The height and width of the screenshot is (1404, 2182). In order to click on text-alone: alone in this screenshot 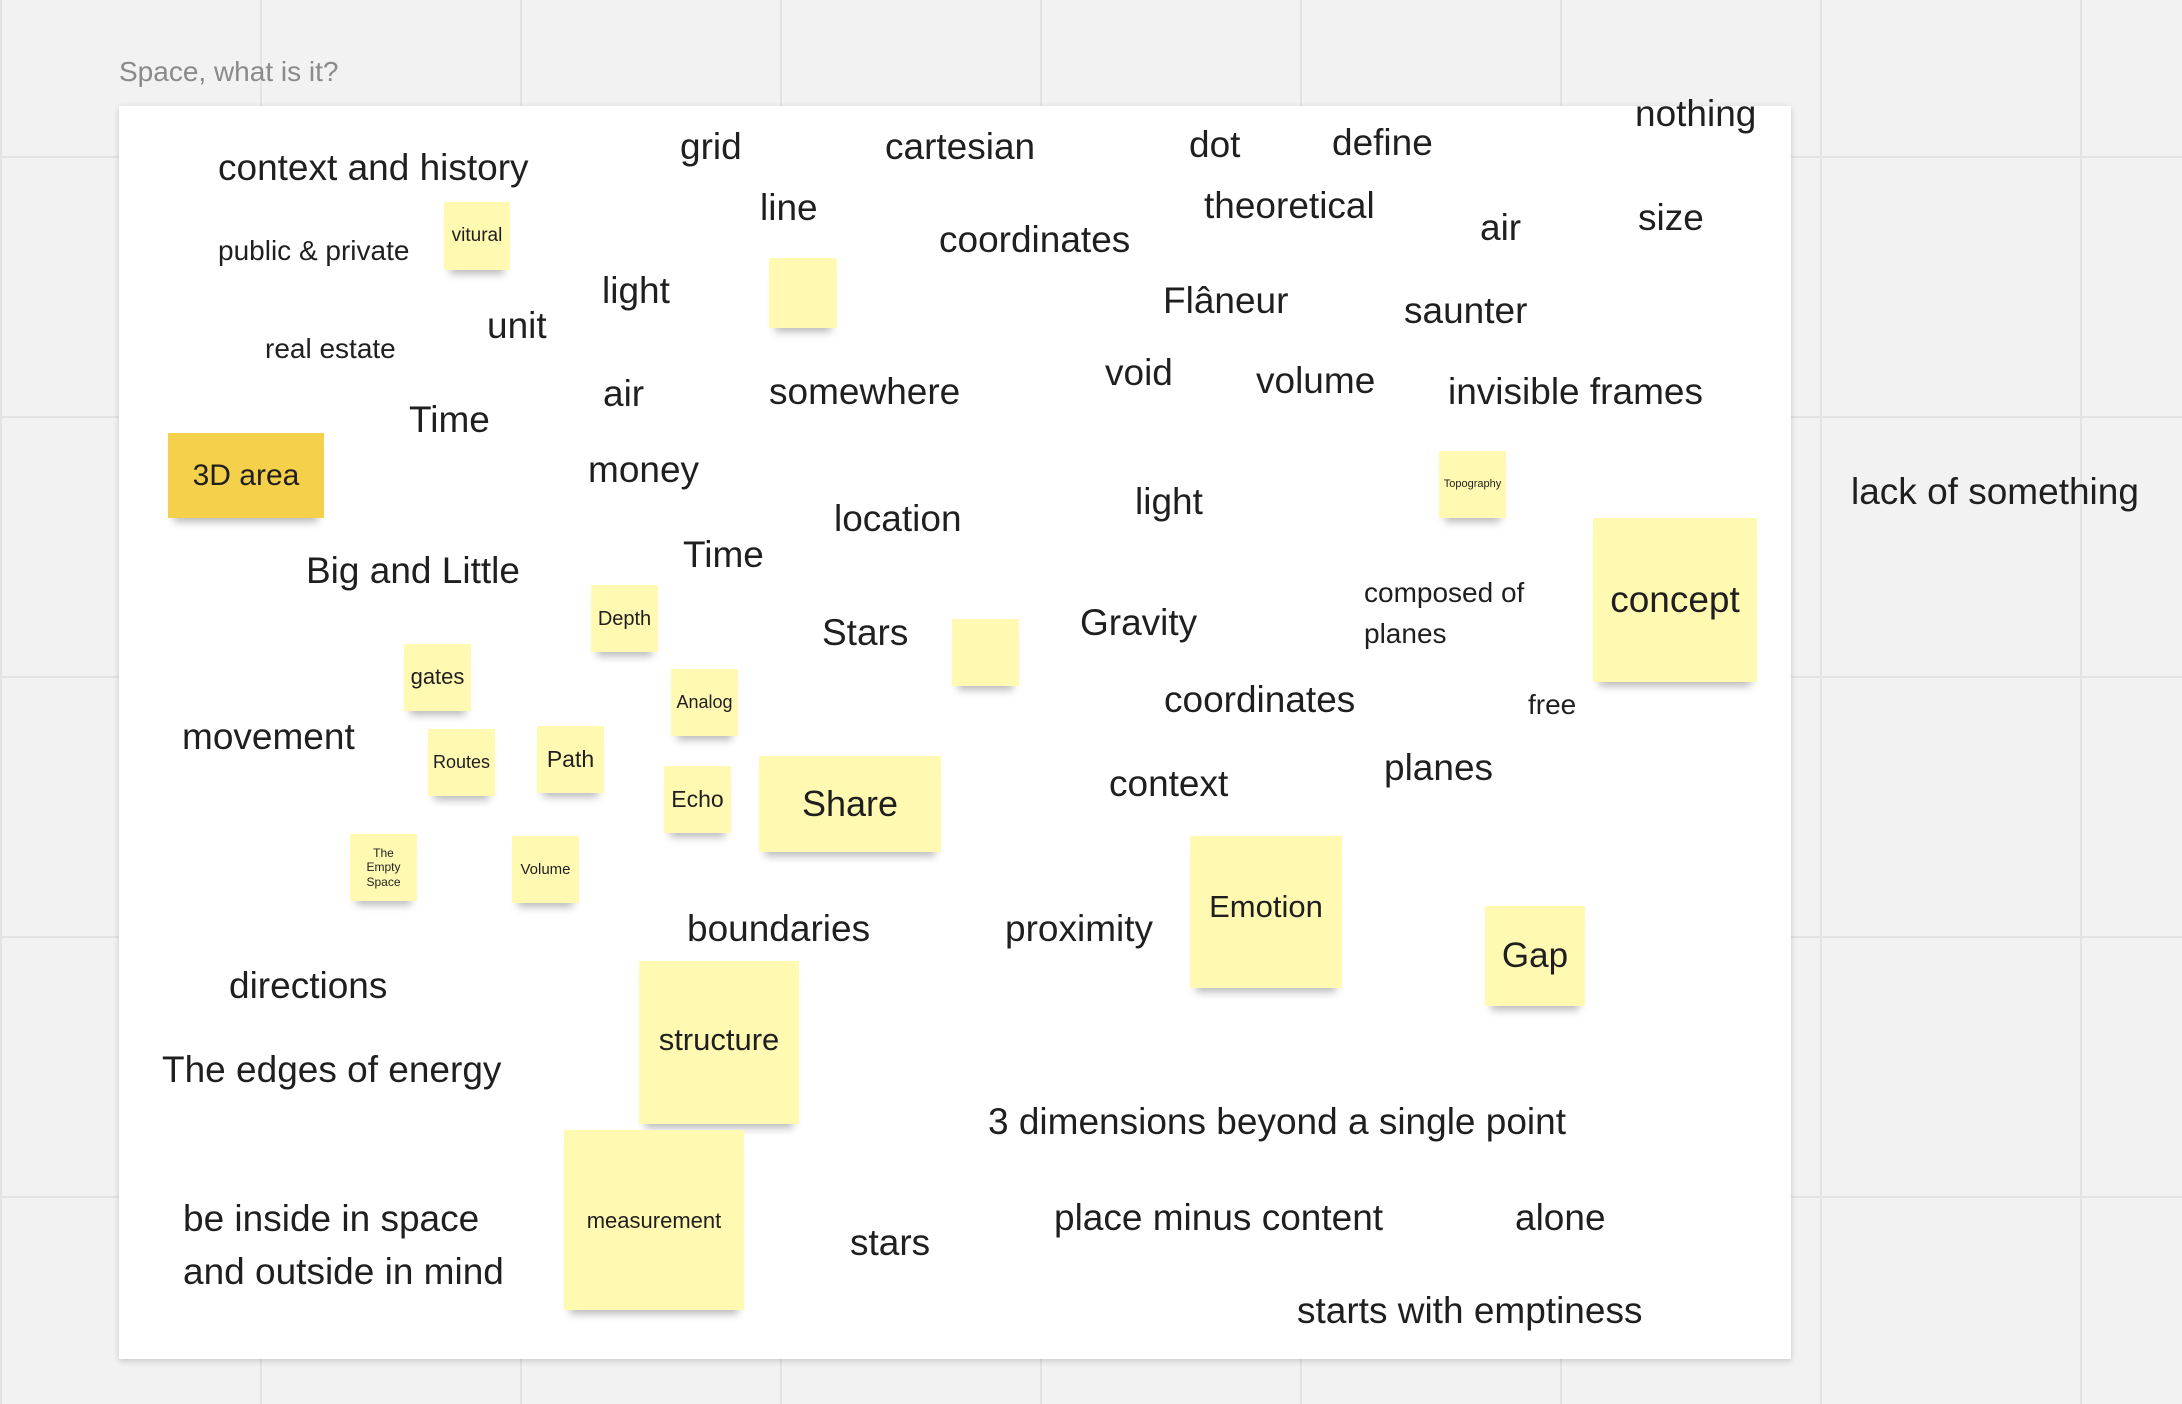, I will do `click(1560, 1218)`.